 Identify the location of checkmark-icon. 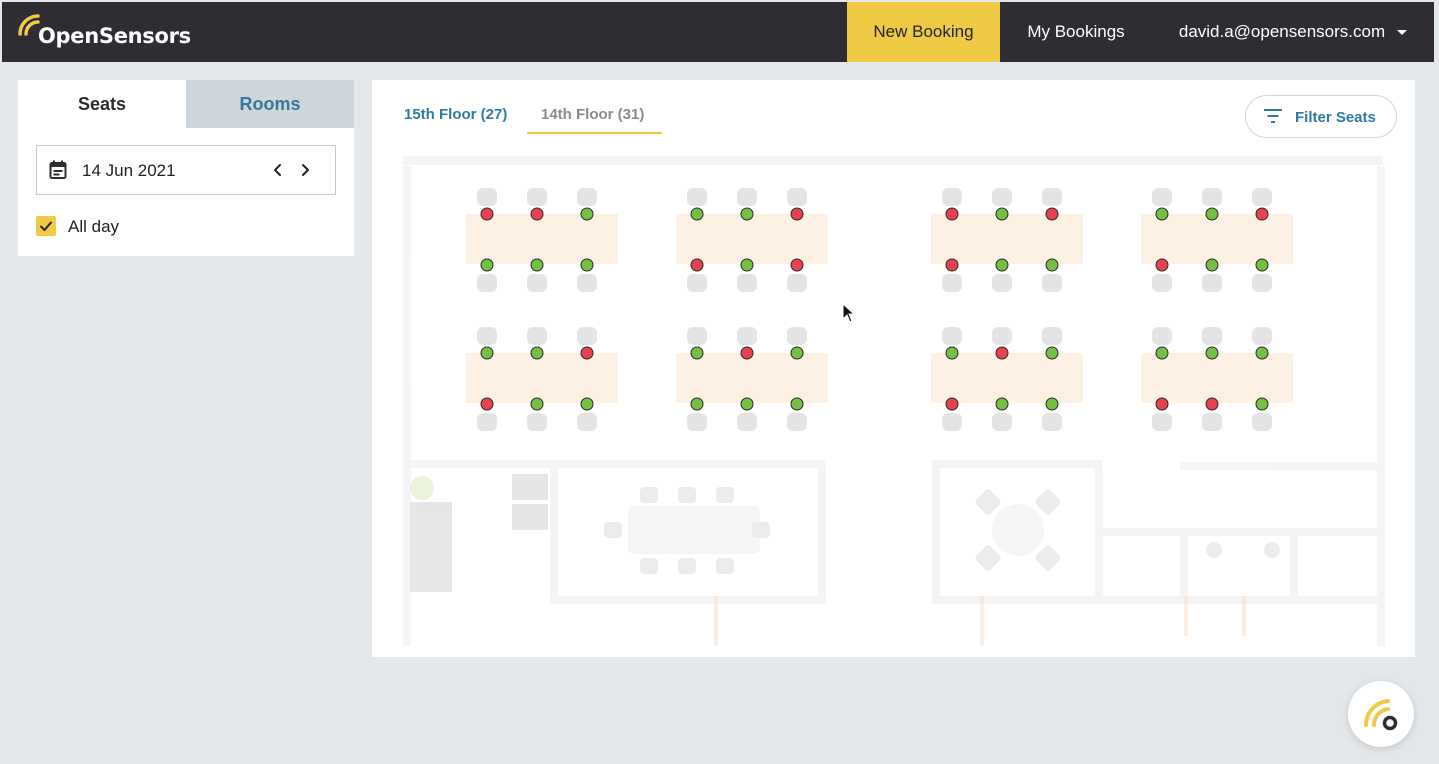
(46, 226).